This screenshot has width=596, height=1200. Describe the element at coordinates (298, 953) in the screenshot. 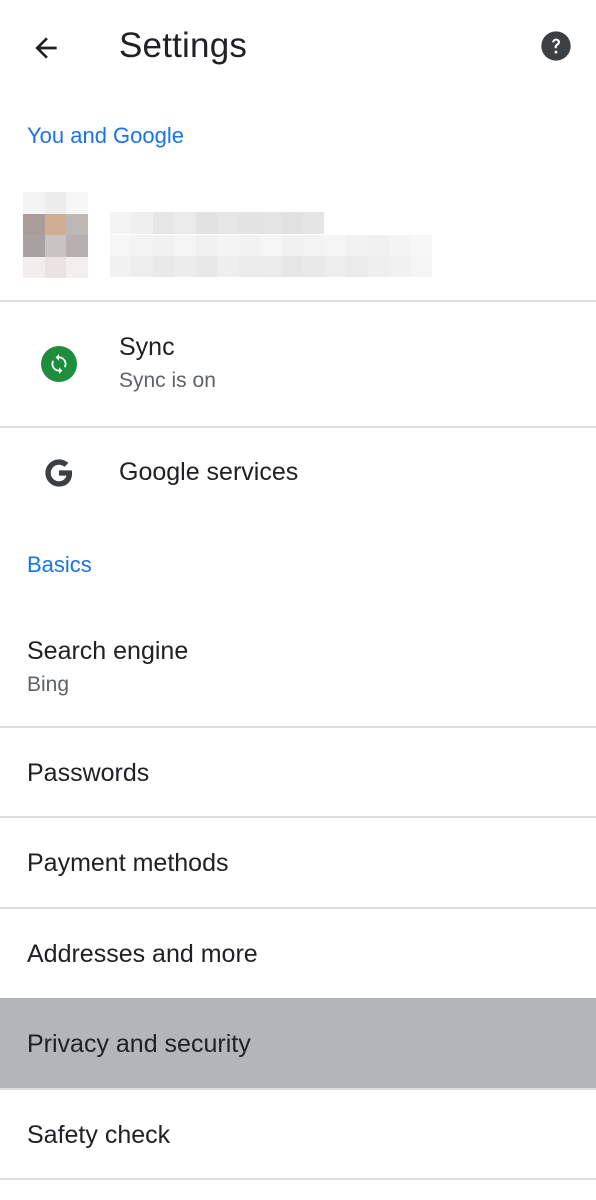

I see `addresses-row: Addresses and more` at that location.